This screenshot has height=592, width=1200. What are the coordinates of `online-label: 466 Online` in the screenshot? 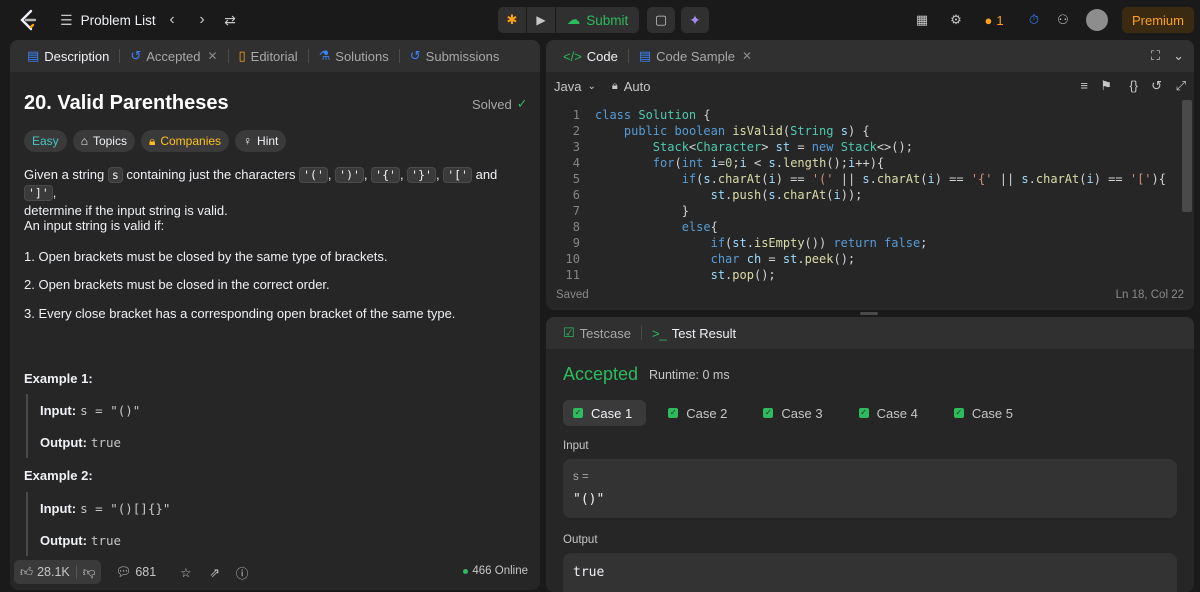 It's located at (500, 571).